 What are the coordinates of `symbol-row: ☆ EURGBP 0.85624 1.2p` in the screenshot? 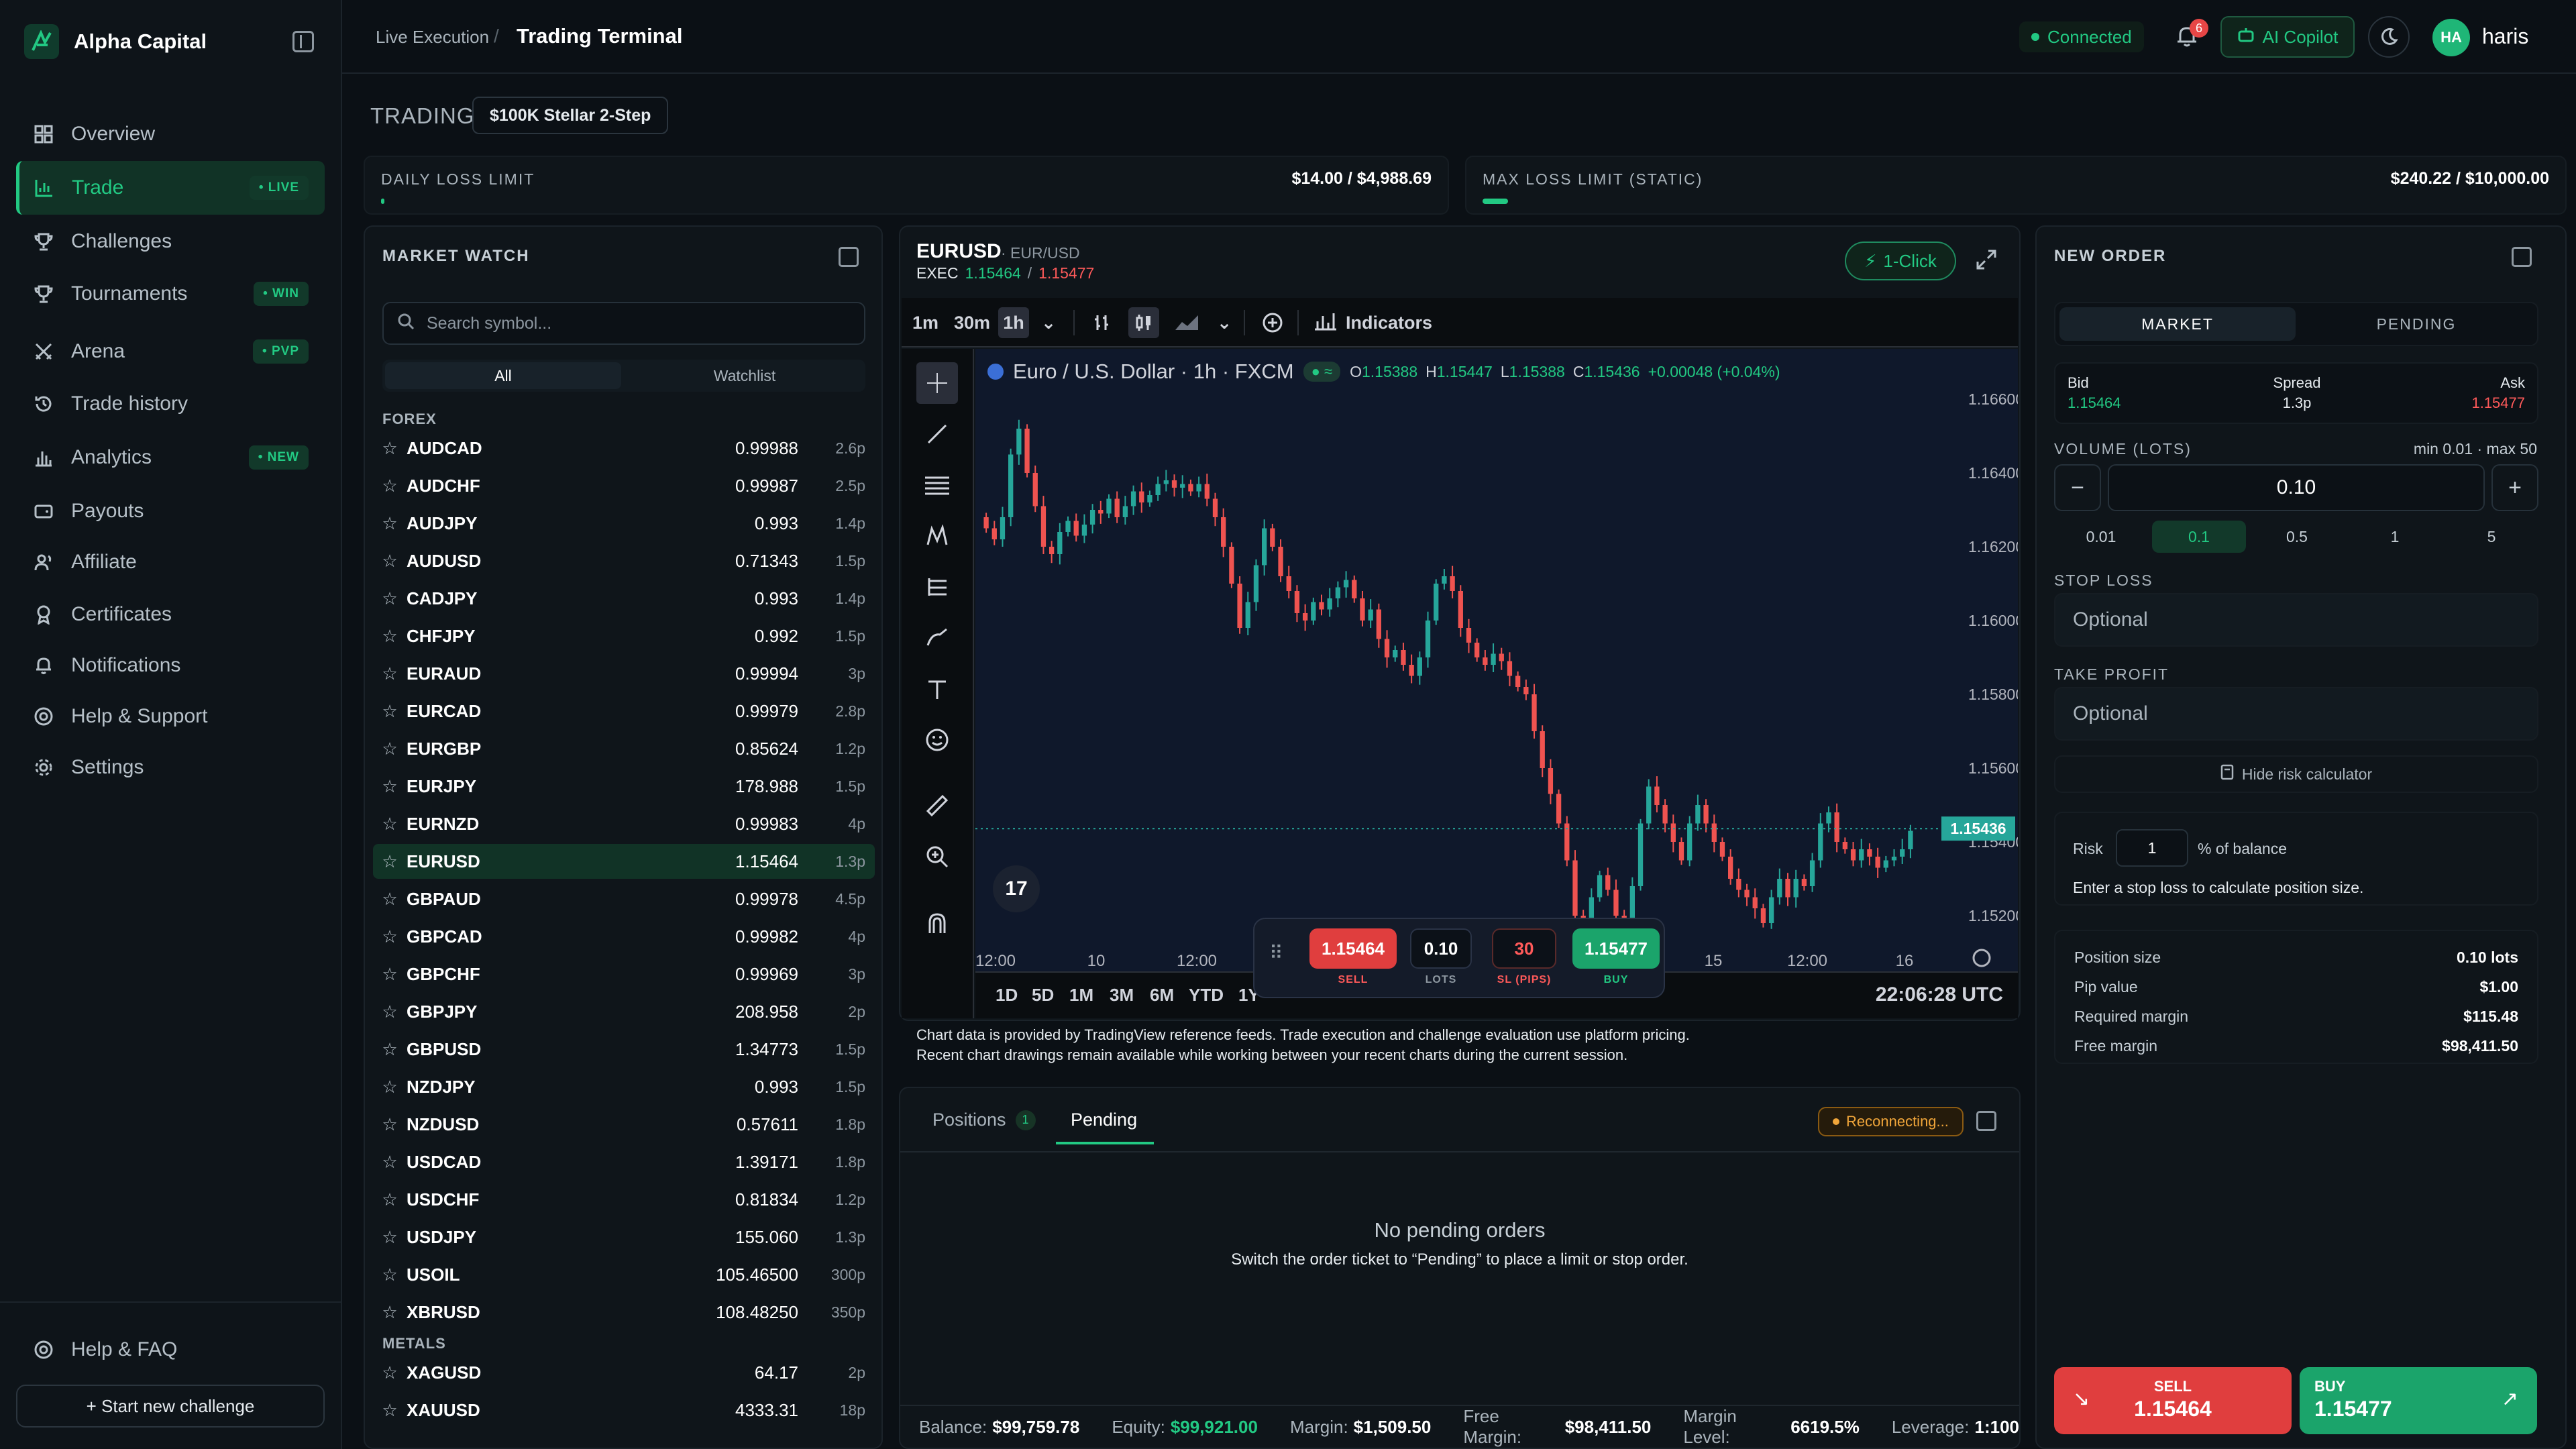 It's located at (624, 748).